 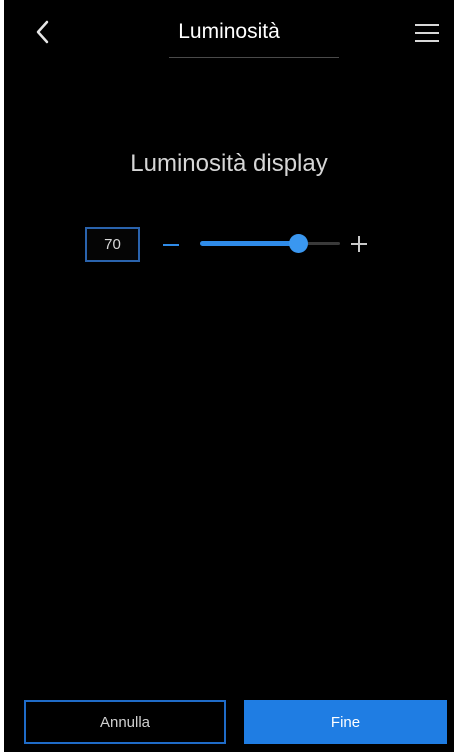 What do you see at coordinates (345, 722) in the screenshot?
I see `done-button: Fine` at bounding box center [345, 722].